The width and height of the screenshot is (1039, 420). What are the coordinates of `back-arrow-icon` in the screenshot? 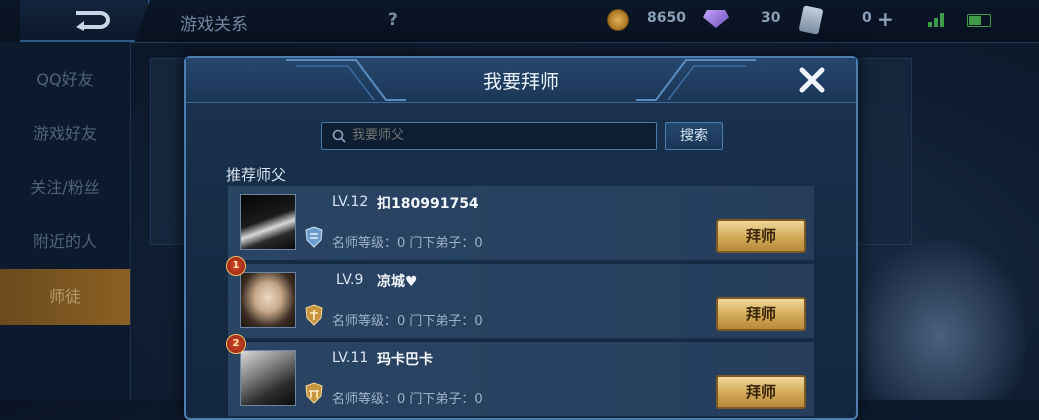 It's located at (93, 21).